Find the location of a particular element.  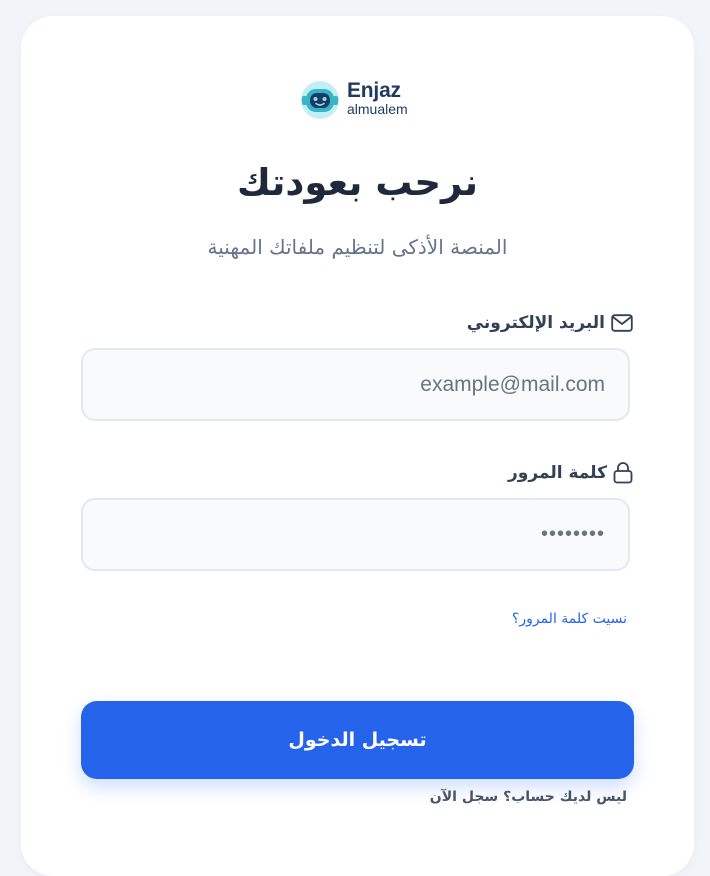

mail-icon is located at coordinates (622, 323).